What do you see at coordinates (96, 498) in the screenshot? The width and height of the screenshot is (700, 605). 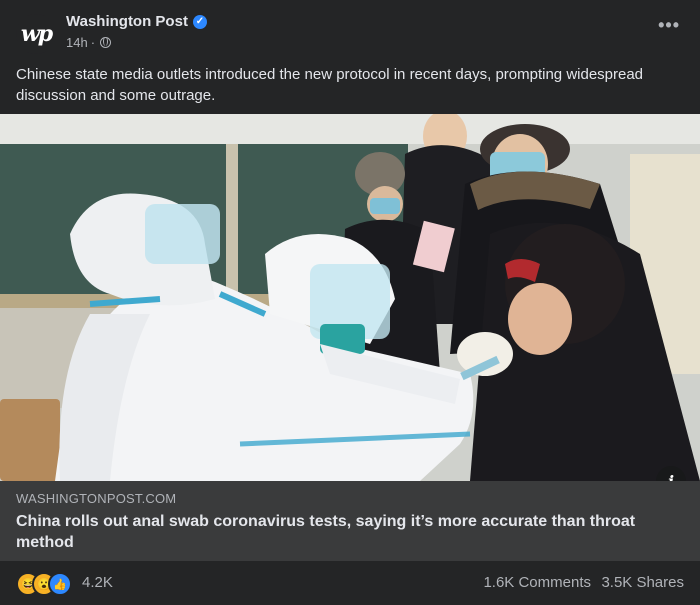 I see `link-domain: WASHINGTONPOST.COM` at bounding box center [96, 498].